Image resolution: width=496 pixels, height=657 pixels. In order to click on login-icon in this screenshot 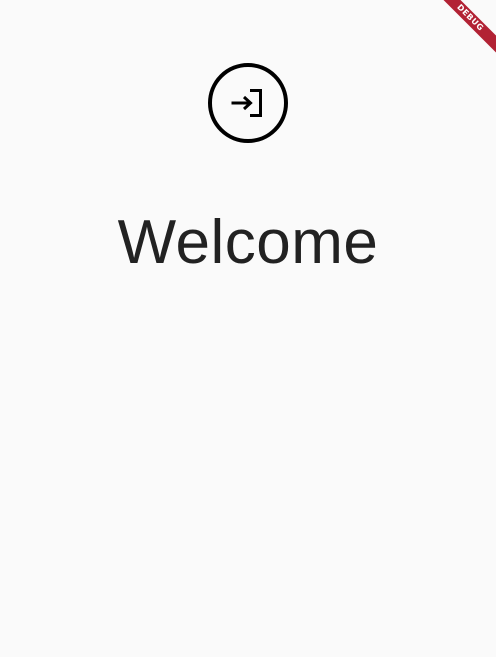, I will do `click(246, 103)`.